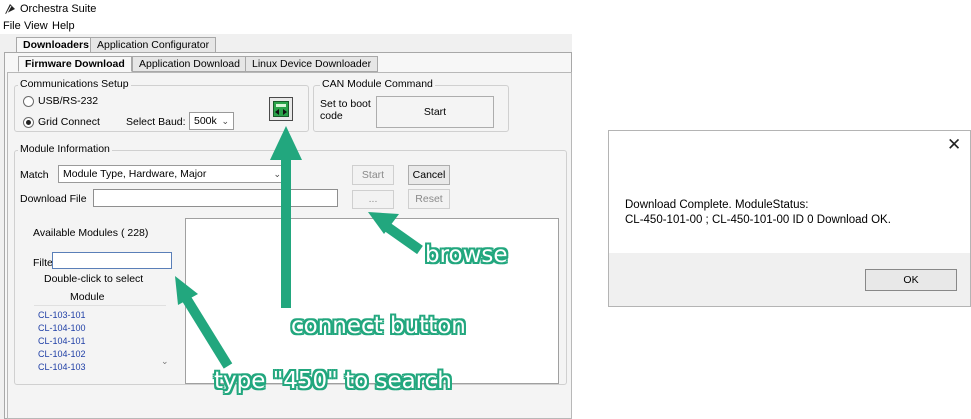 This screenshot has width=971, height=419. I want to click on connect-annotation: connect button, so click(378, 326).